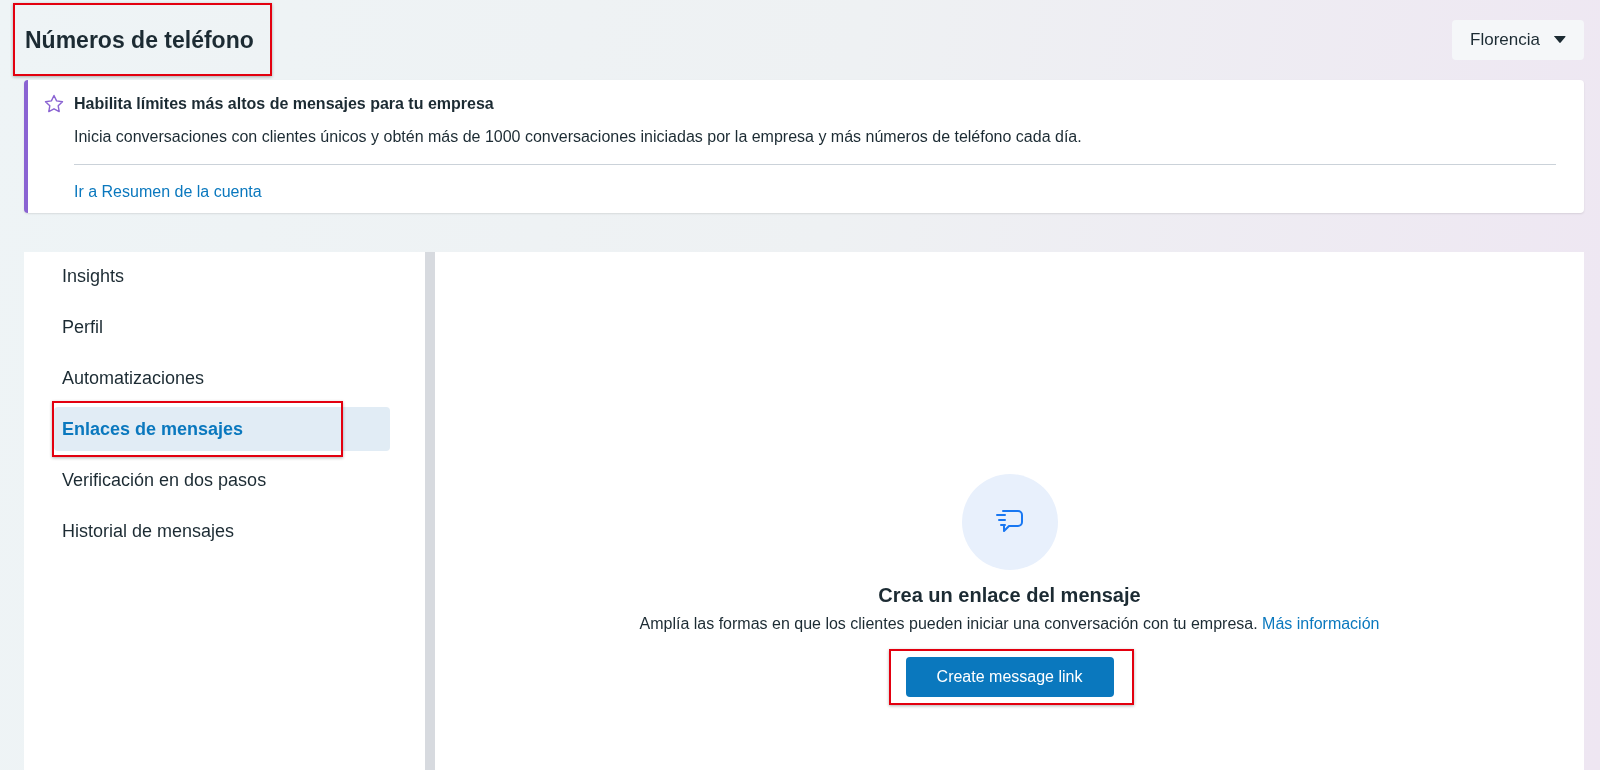 The width and height of the screenshot is (1600, 770). Describe the element at coordinates (284, 104) in the screenshot. I see `banner-title: Habilita límites más altos de mensajes para tu empresa` at that location.